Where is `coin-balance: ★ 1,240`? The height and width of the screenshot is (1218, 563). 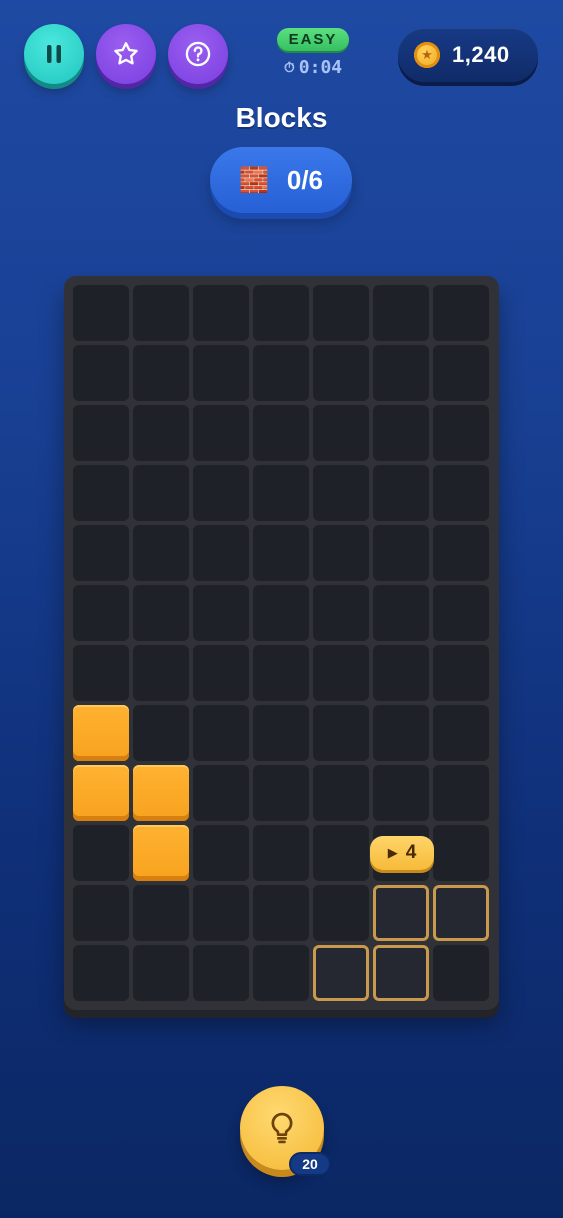 coin-balance: ★ 1,240 is located at coordinates (468, 55).